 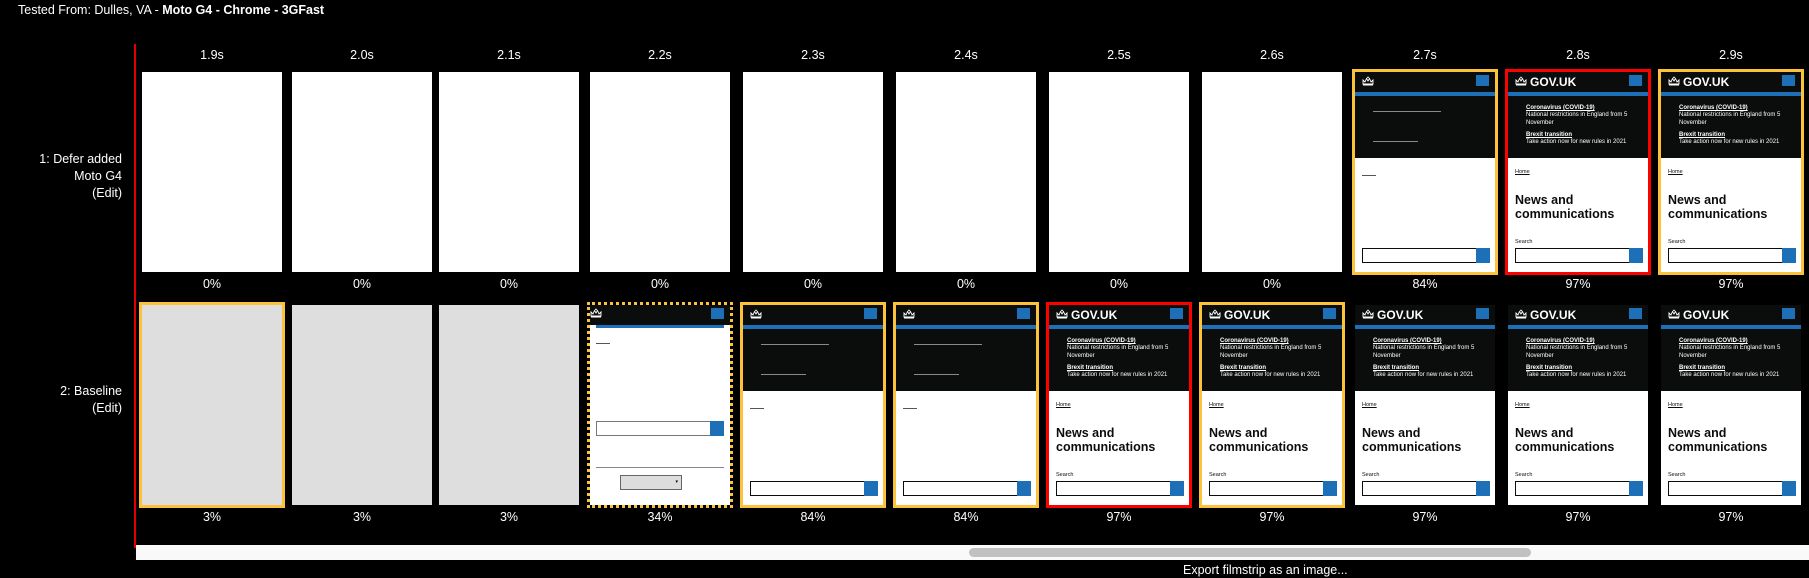 I want to click on row-label-2-name: 2: Baseline, so click(x=91, y=391).